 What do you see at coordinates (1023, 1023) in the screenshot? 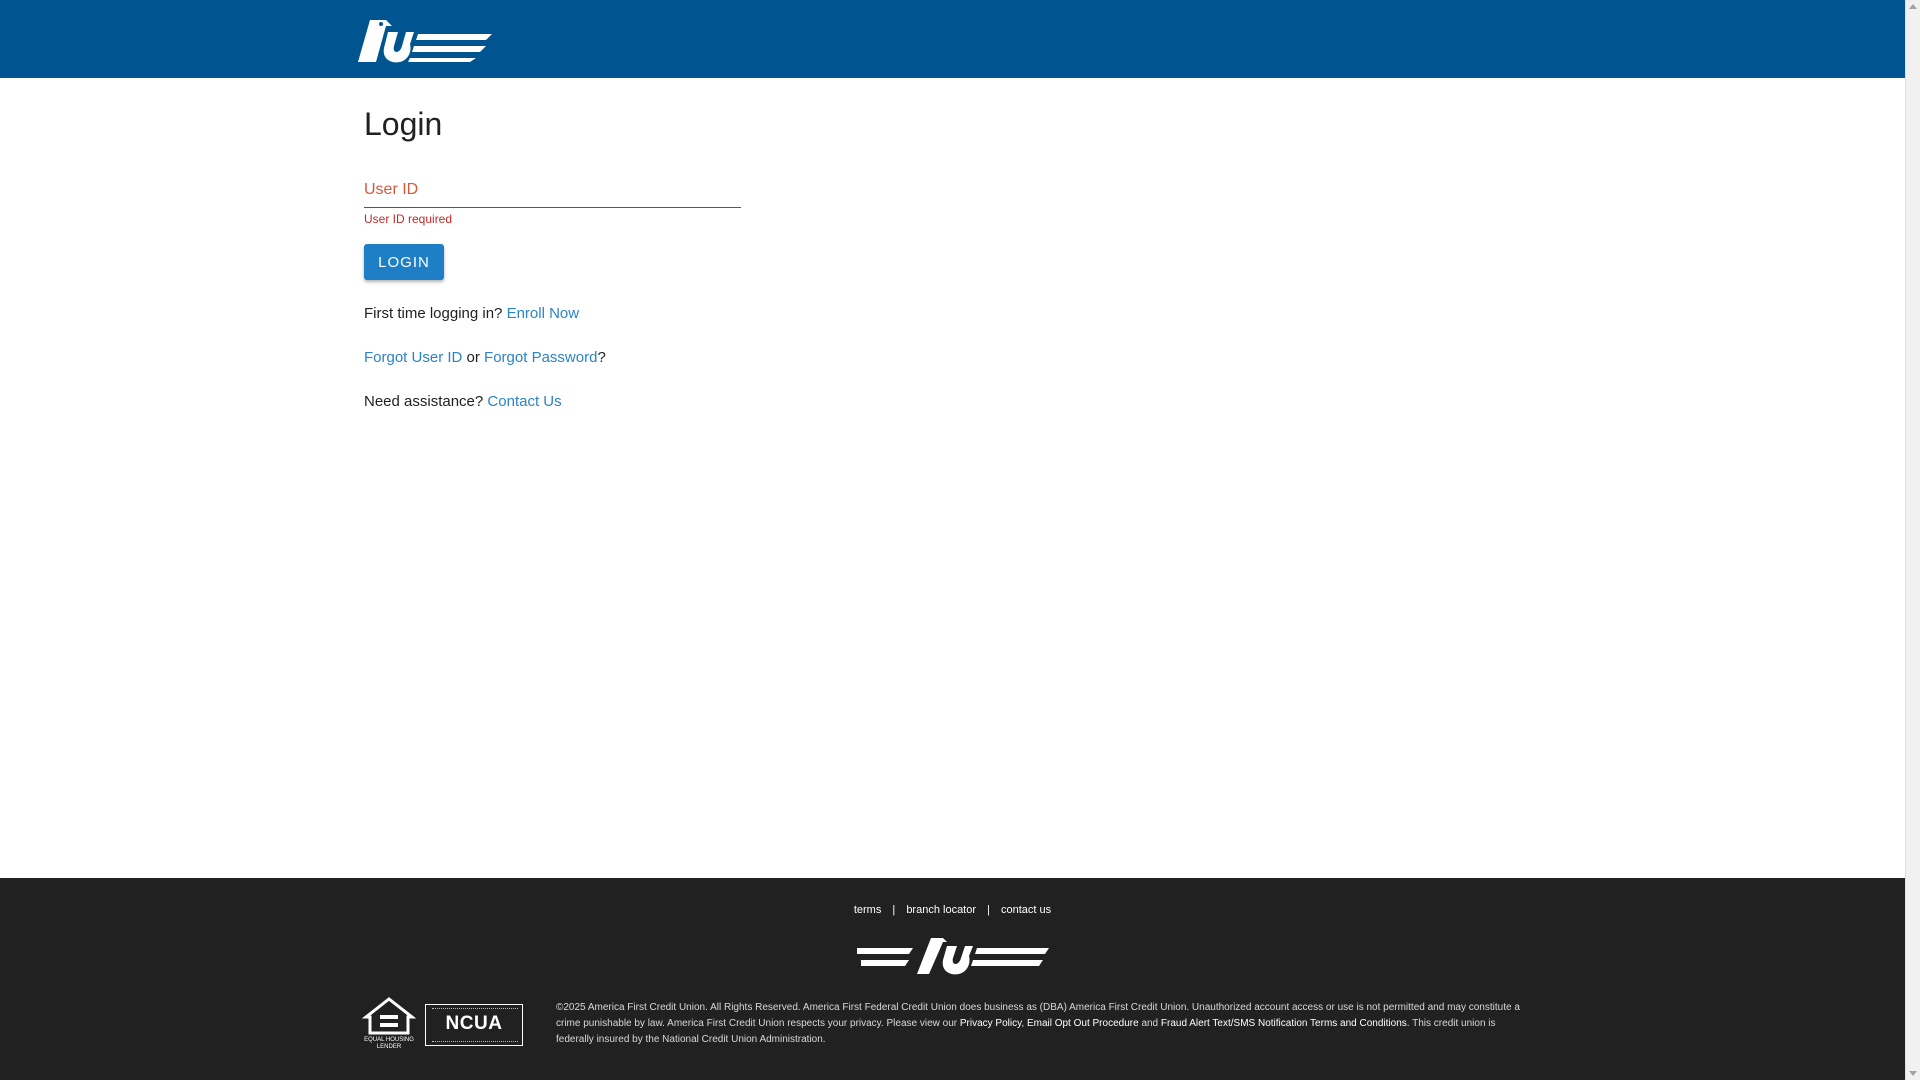
I see `legal-comma: ,` at bounding box center [1023, 1023].